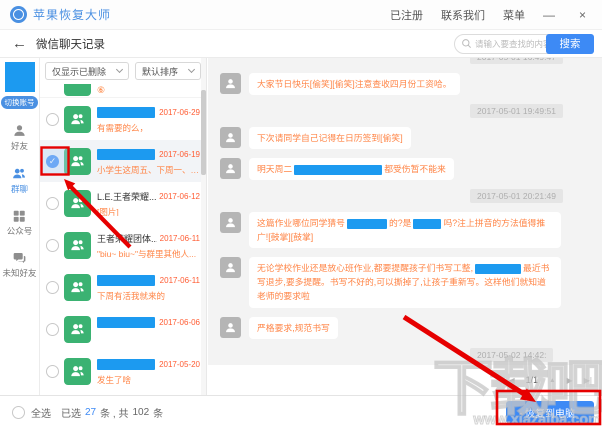  Describe the element at coordinates (160, 71) in the screenshot. I see `sort-dropdown-label: 默认排序` at that location.